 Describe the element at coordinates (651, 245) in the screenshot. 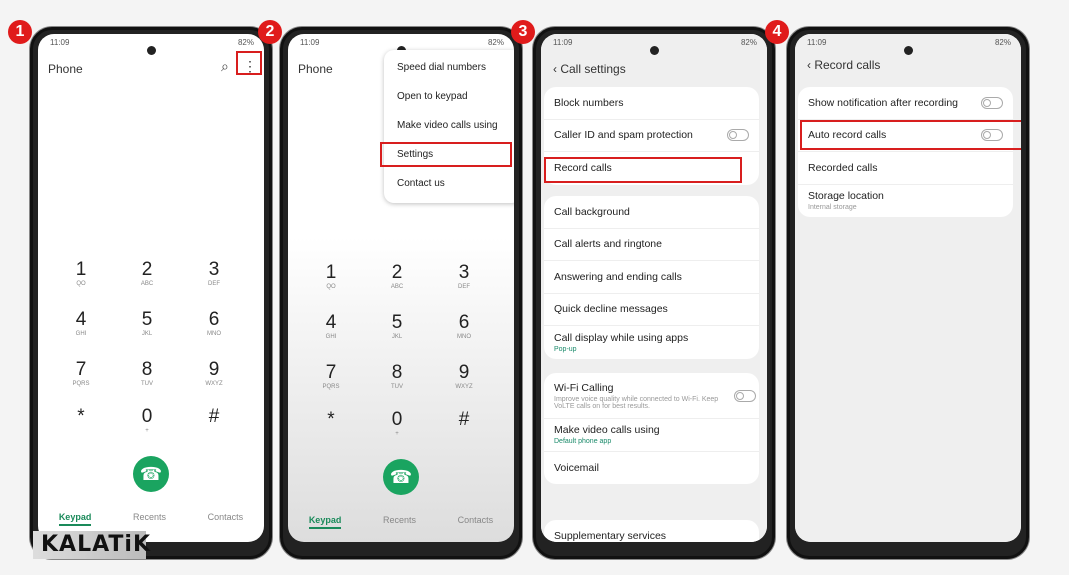

I see `settings-row: Call alerts and ringtone` at that location.